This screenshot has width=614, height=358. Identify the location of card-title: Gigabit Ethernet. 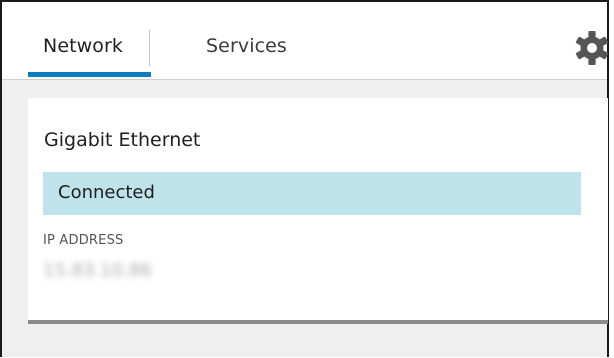
(122, 140).